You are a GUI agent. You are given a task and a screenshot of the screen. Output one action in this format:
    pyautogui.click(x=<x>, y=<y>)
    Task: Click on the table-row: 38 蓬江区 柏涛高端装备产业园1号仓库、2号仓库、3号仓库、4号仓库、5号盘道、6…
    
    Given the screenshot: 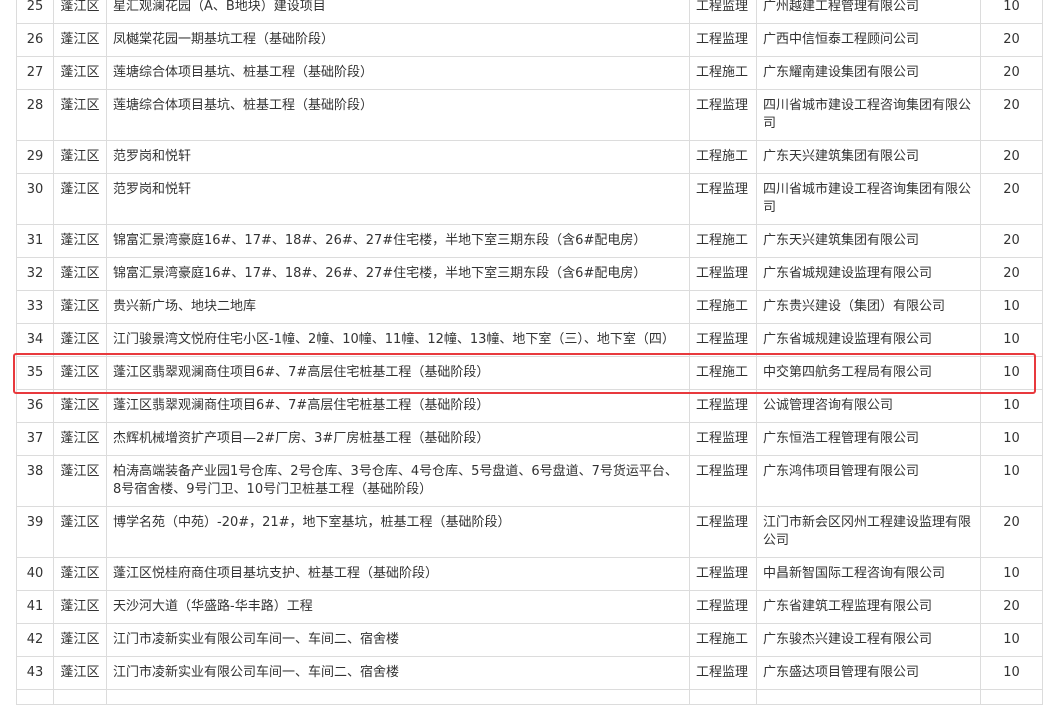 What is the action you would take?
    pyautogui.click(x=529, y=481)
    